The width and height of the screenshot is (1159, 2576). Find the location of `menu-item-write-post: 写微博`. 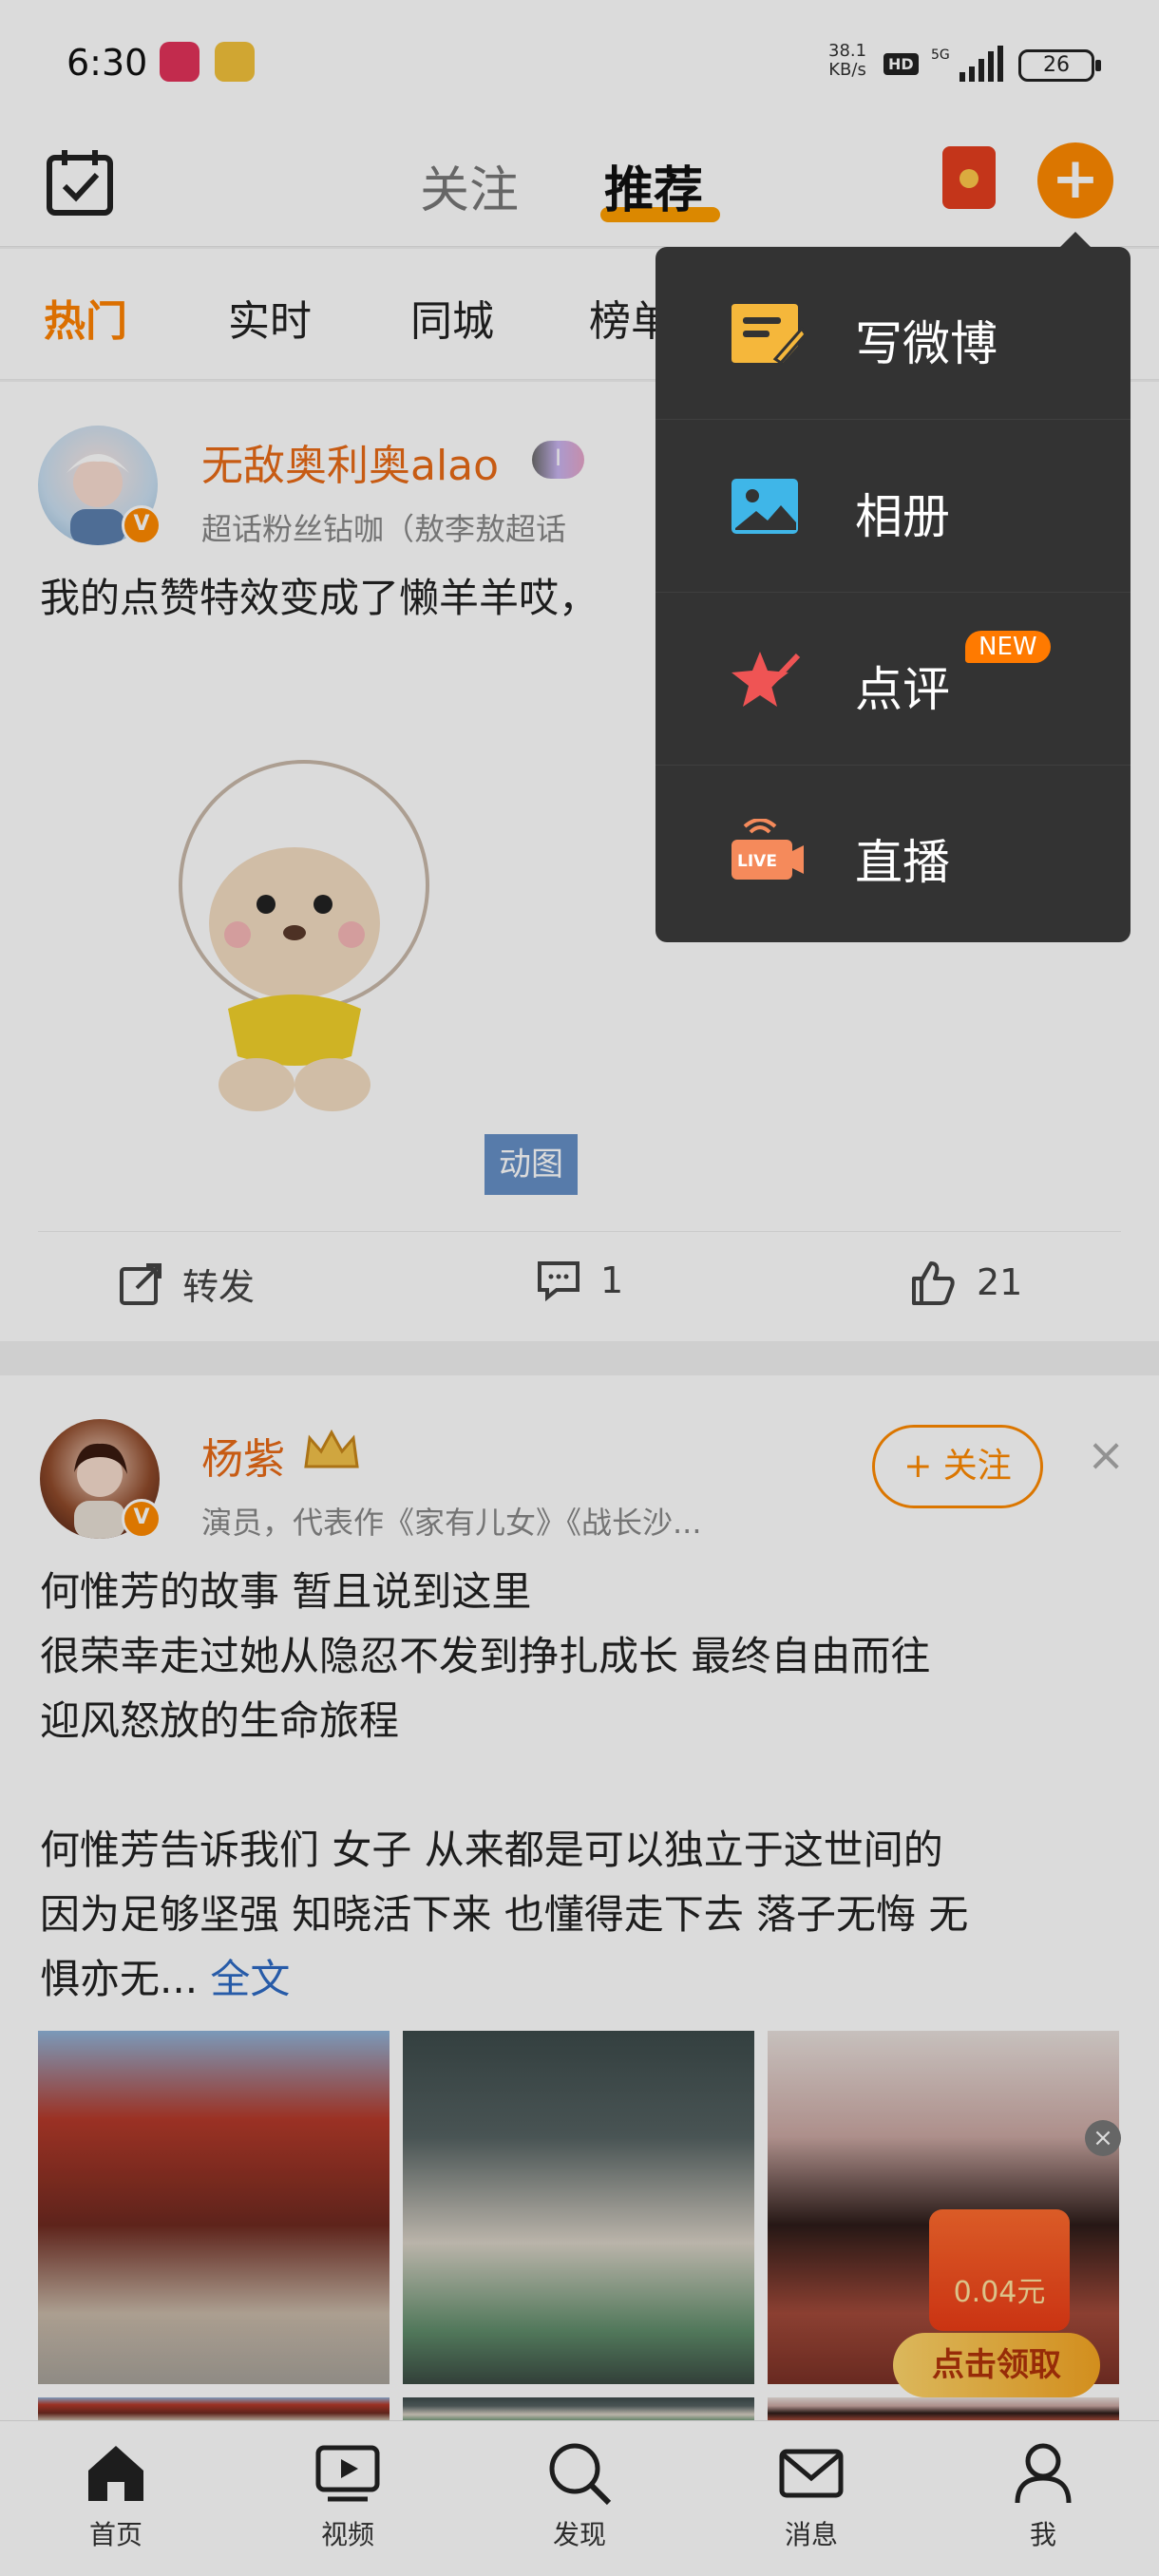

menu-item-write-post: 写微博 is located at coordinates (893, 333).